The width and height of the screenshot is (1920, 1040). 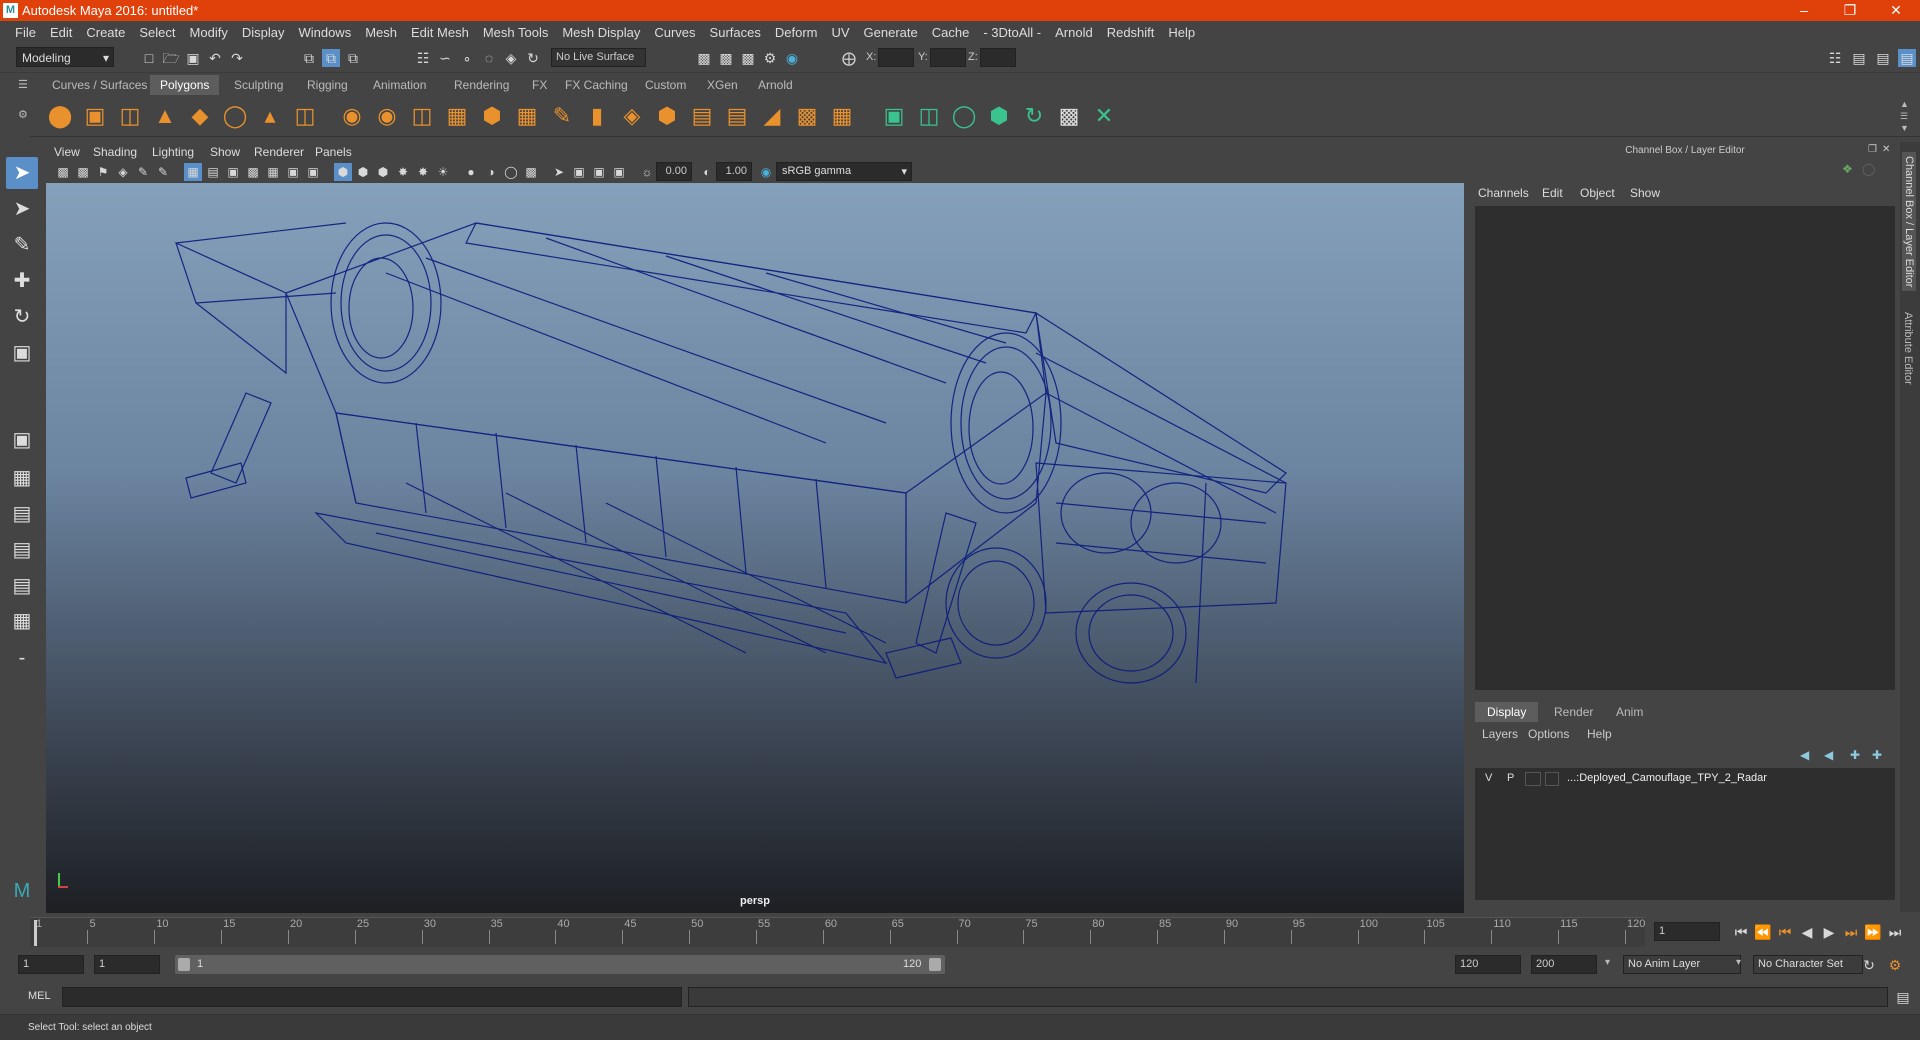 I want to click on offset-edge-loop-icon: ◢, so click(x=772, y=116).